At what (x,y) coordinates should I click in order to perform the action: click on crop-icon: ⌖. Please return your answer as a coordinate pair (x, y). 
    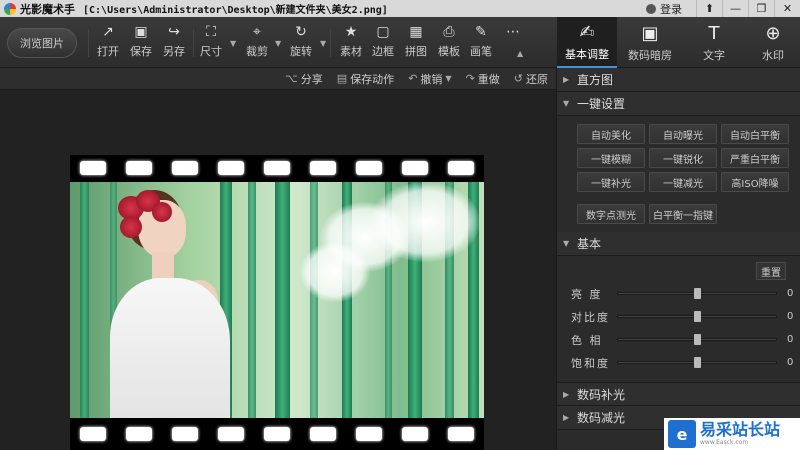
    Looking at the image, I should click on (257, 32).